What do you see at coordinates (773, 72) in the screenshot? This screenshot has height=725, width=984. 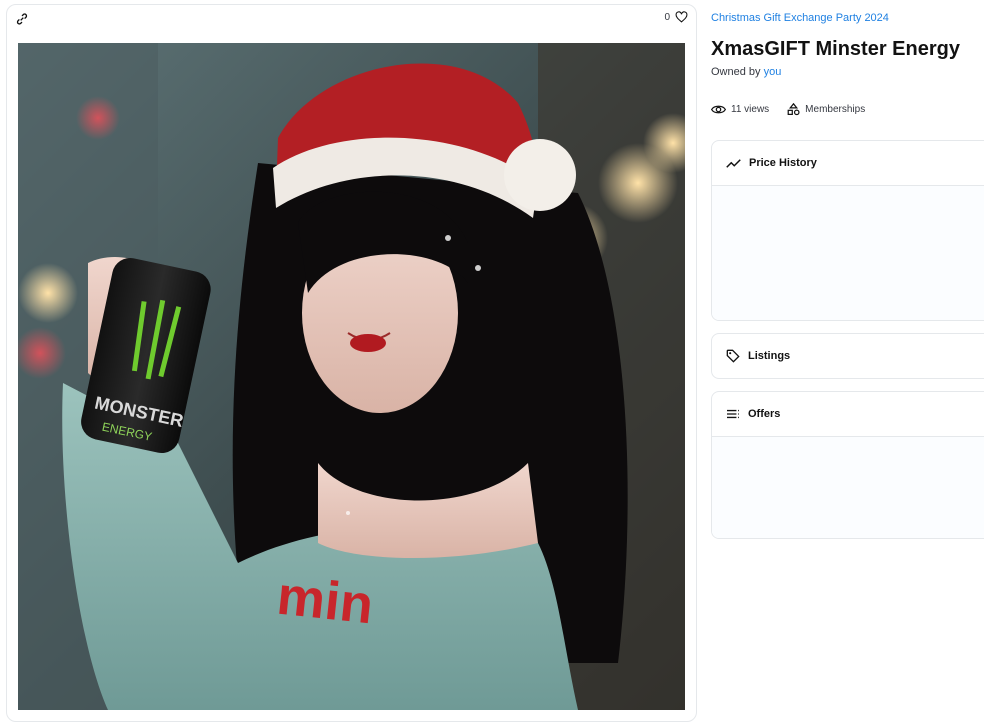 I see `owner-link: you` at bounding box center [773, 72].